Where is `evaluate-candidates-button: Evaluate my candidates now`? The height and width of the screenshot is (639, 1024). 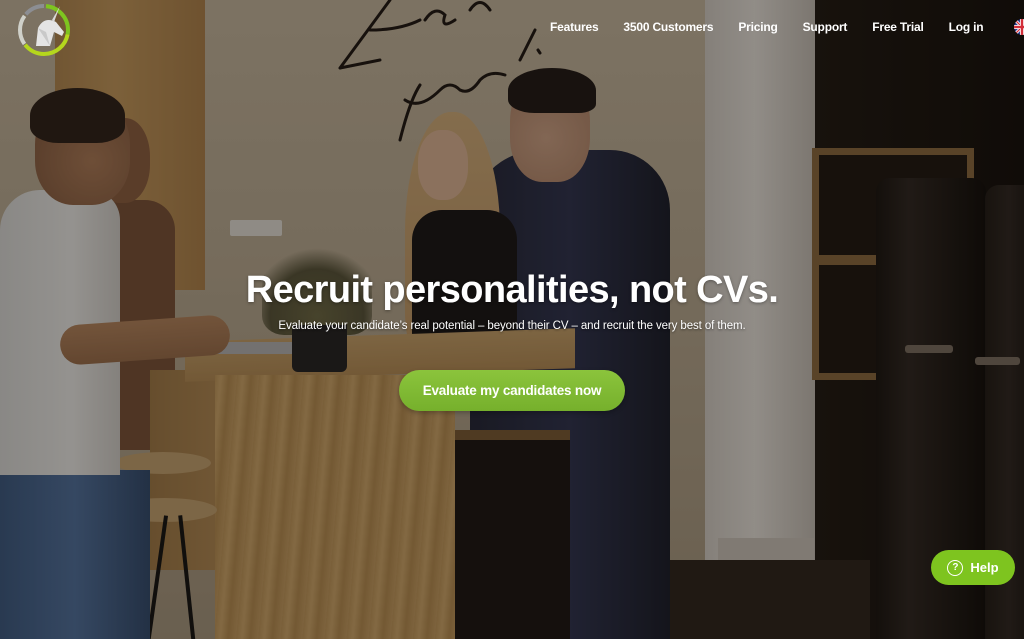 evaluate-candidates-button: Evaluate my candidates now is located at coordinates (512, 390).